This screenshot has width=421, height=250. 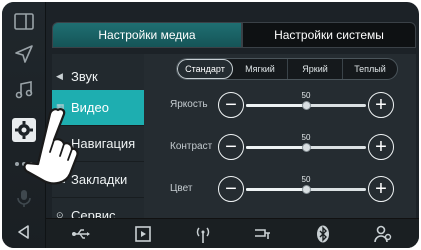 I want to click on music-icon, so click(x=24, y=90).